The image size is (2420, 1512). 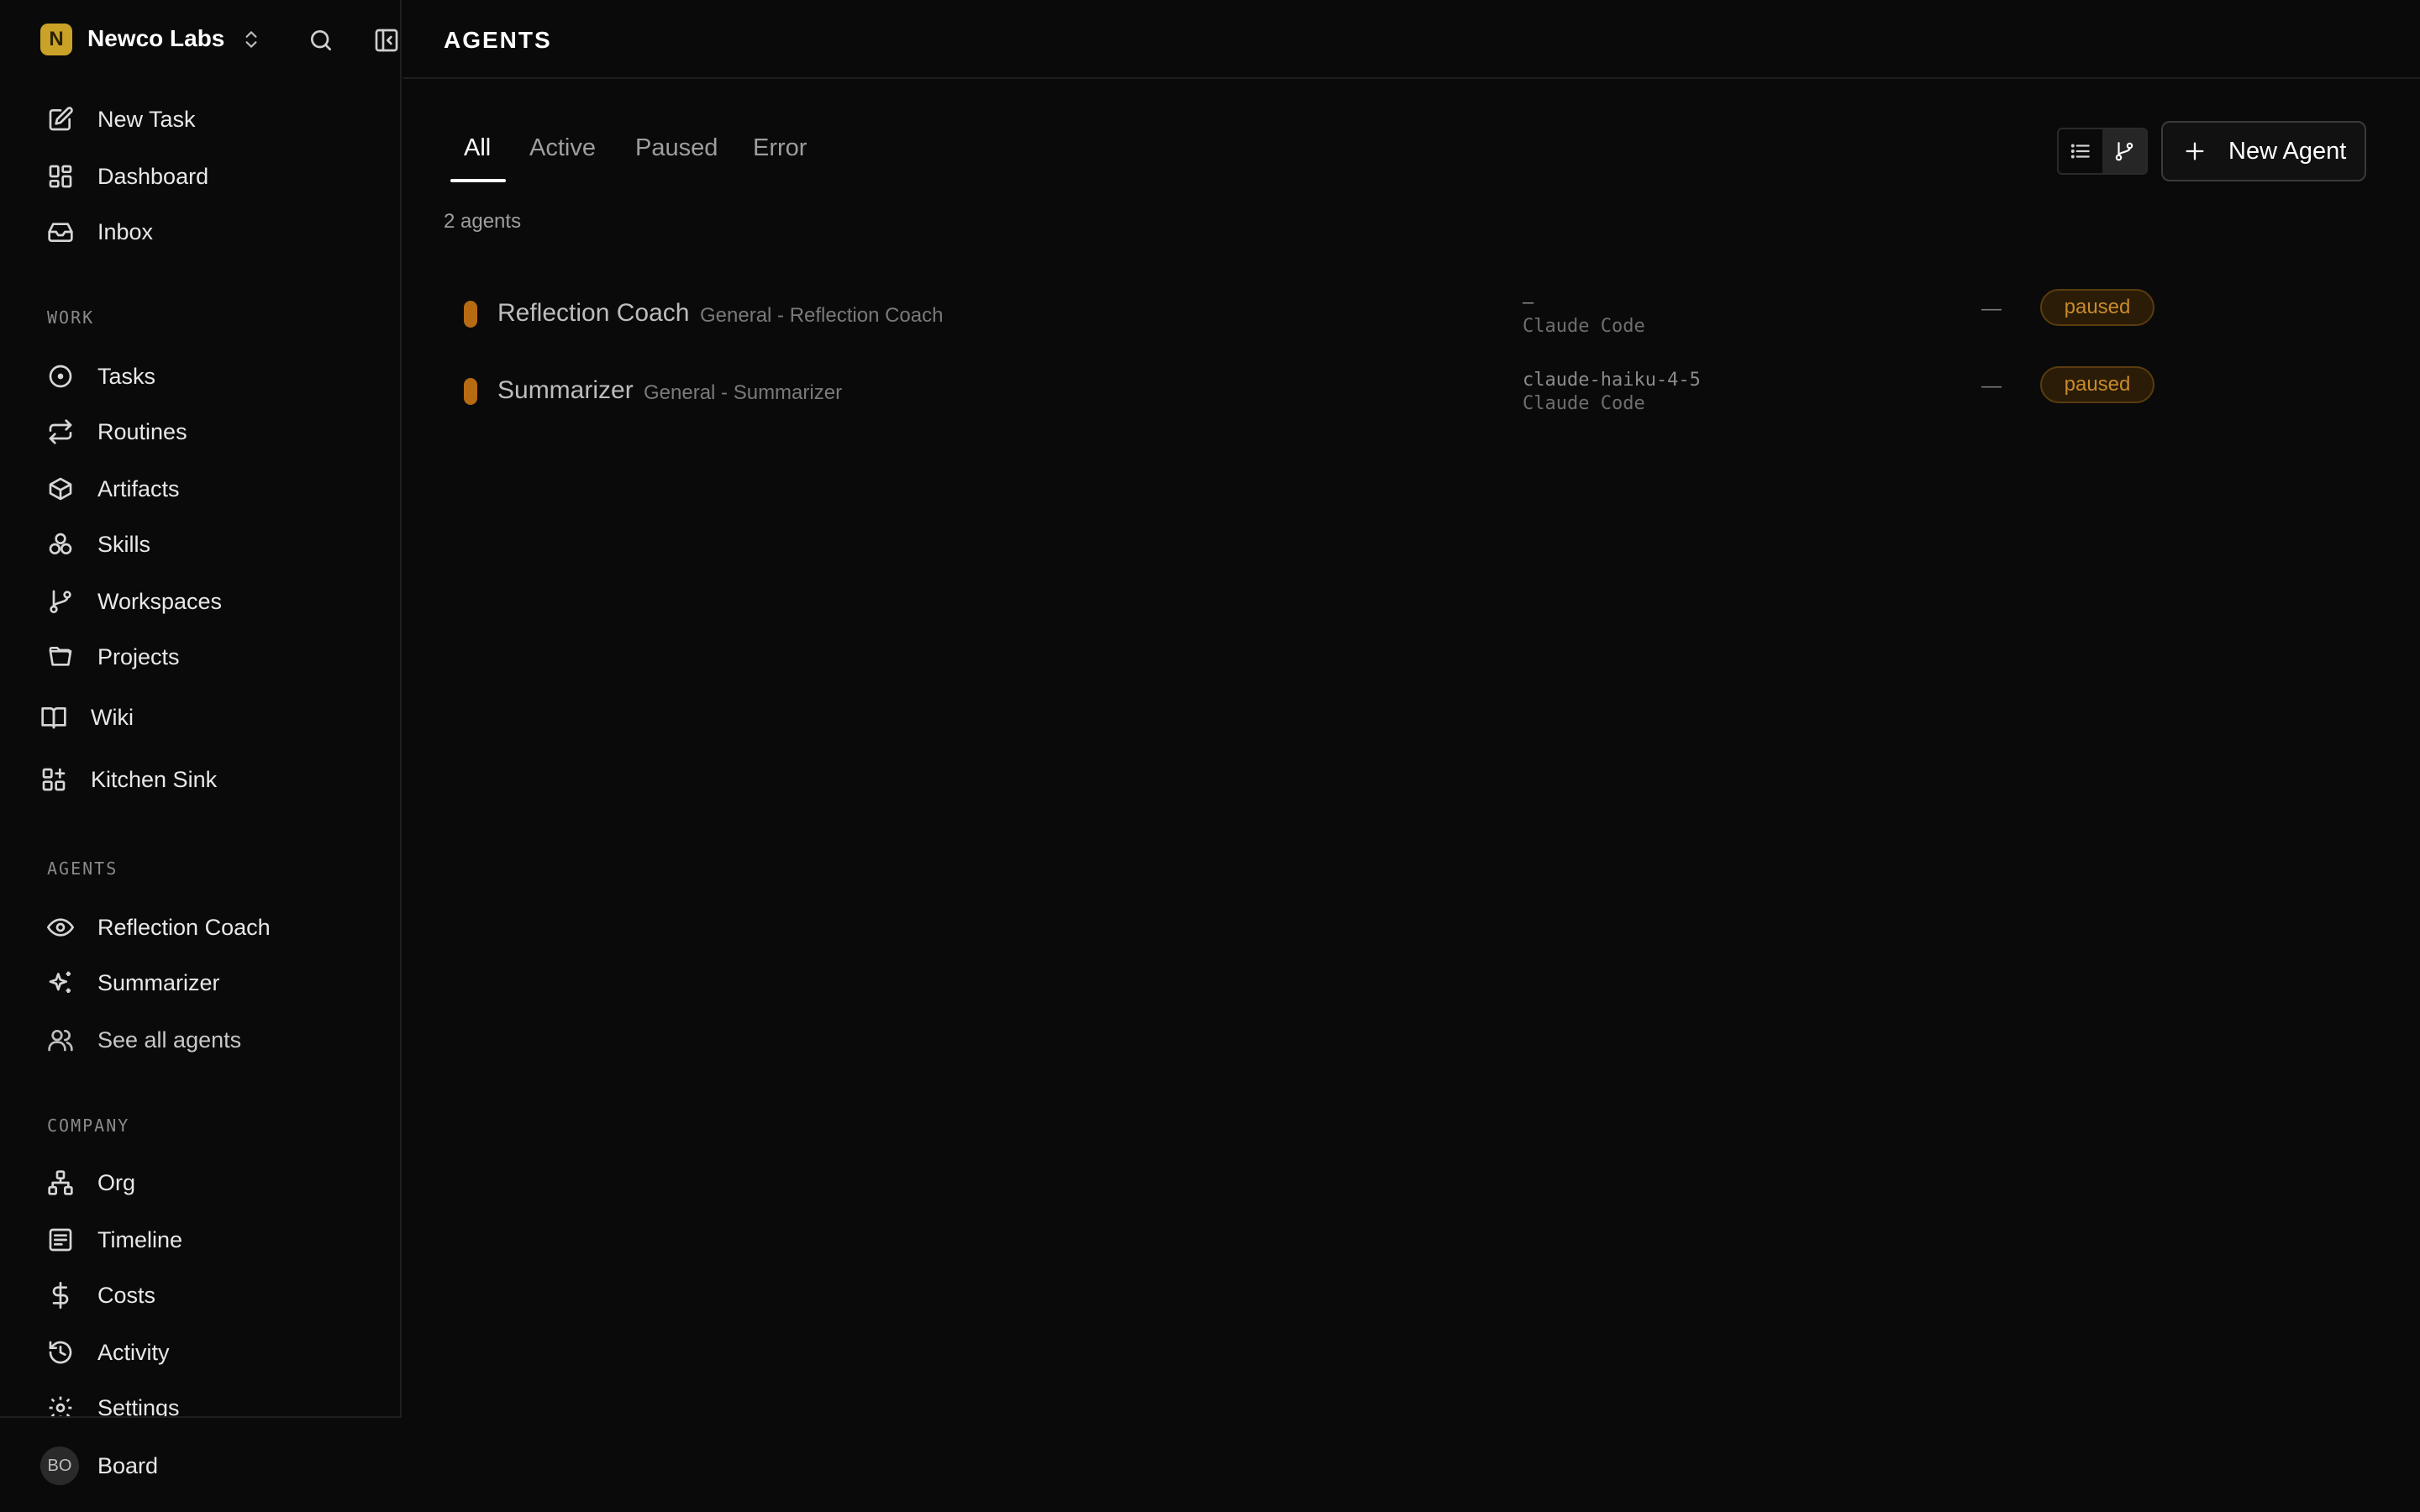 I want to click on agent-name: Reflection Coach, so click(x=593, y=313).